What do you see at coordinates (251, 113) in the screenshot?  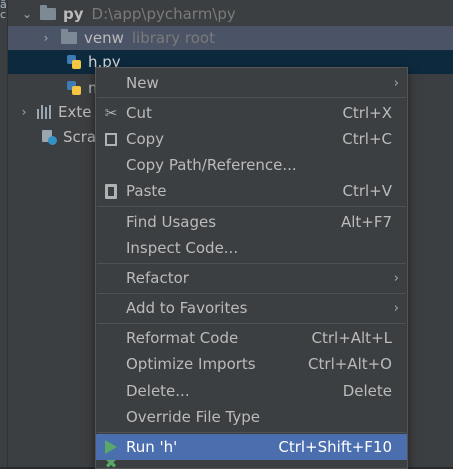 I see `menu-item-cut: ✂ Cut Ctrl+X` at bounding box center [251, 113].